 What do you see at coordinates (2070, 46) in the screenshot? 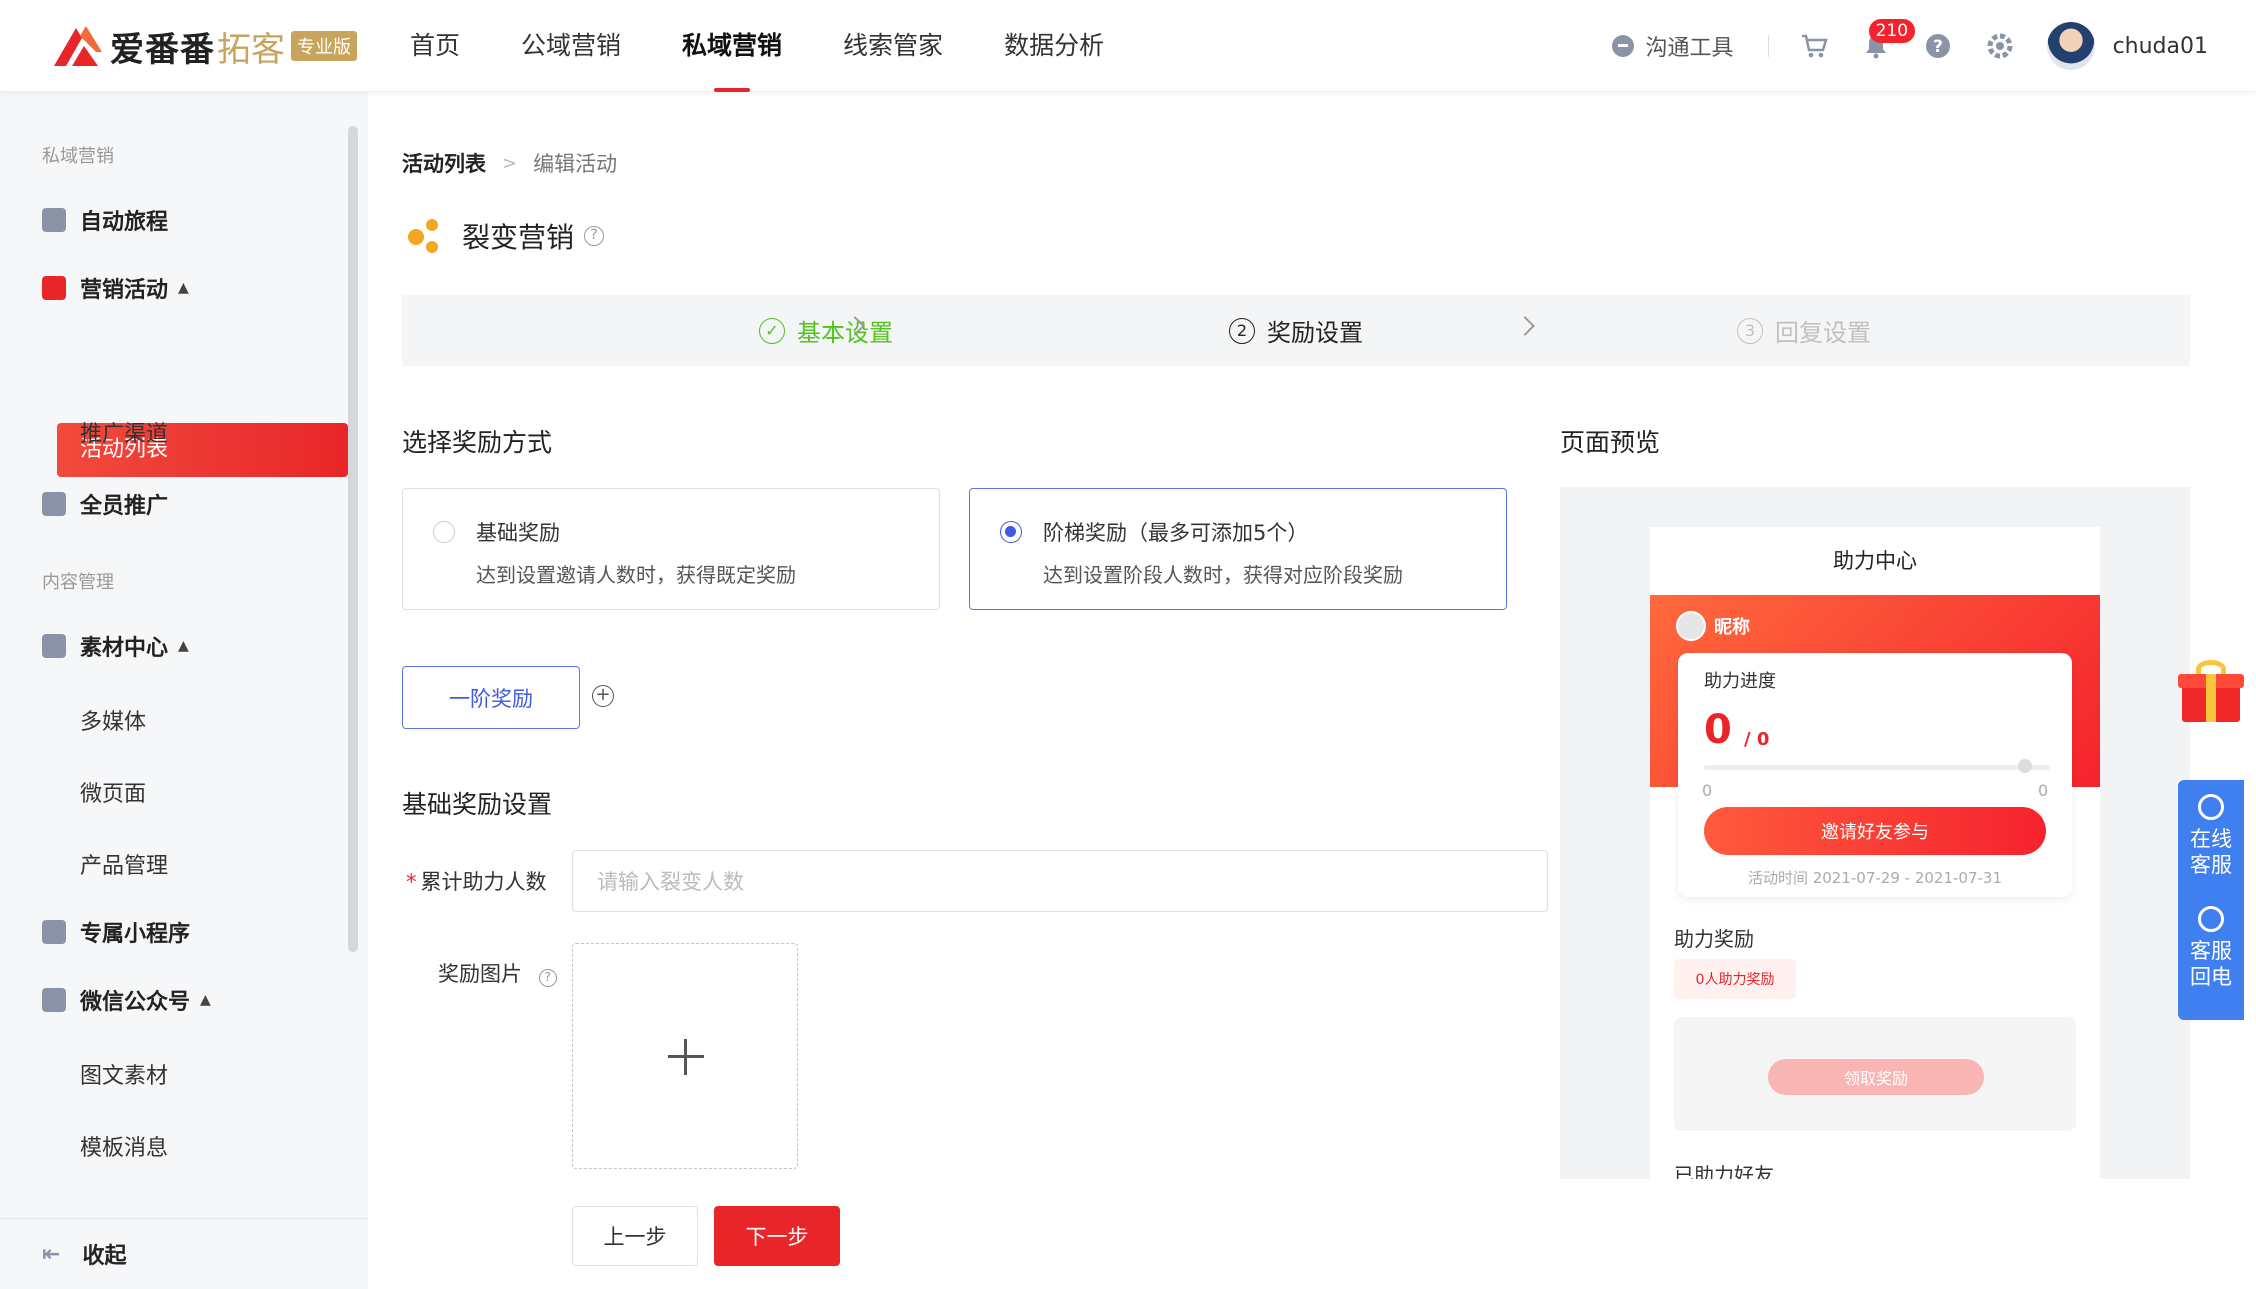
I see `avatar` at bounding box center [2070, 46].